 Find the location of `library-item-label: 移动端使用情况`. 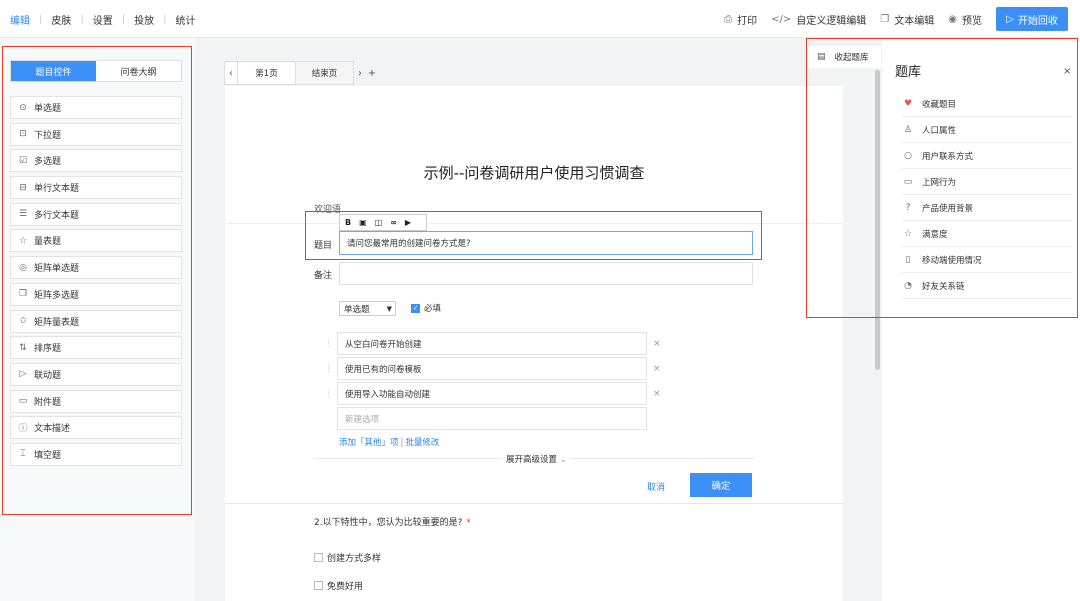

library-item-label: 移动端使用情况 is located at coordinates (952, 260).